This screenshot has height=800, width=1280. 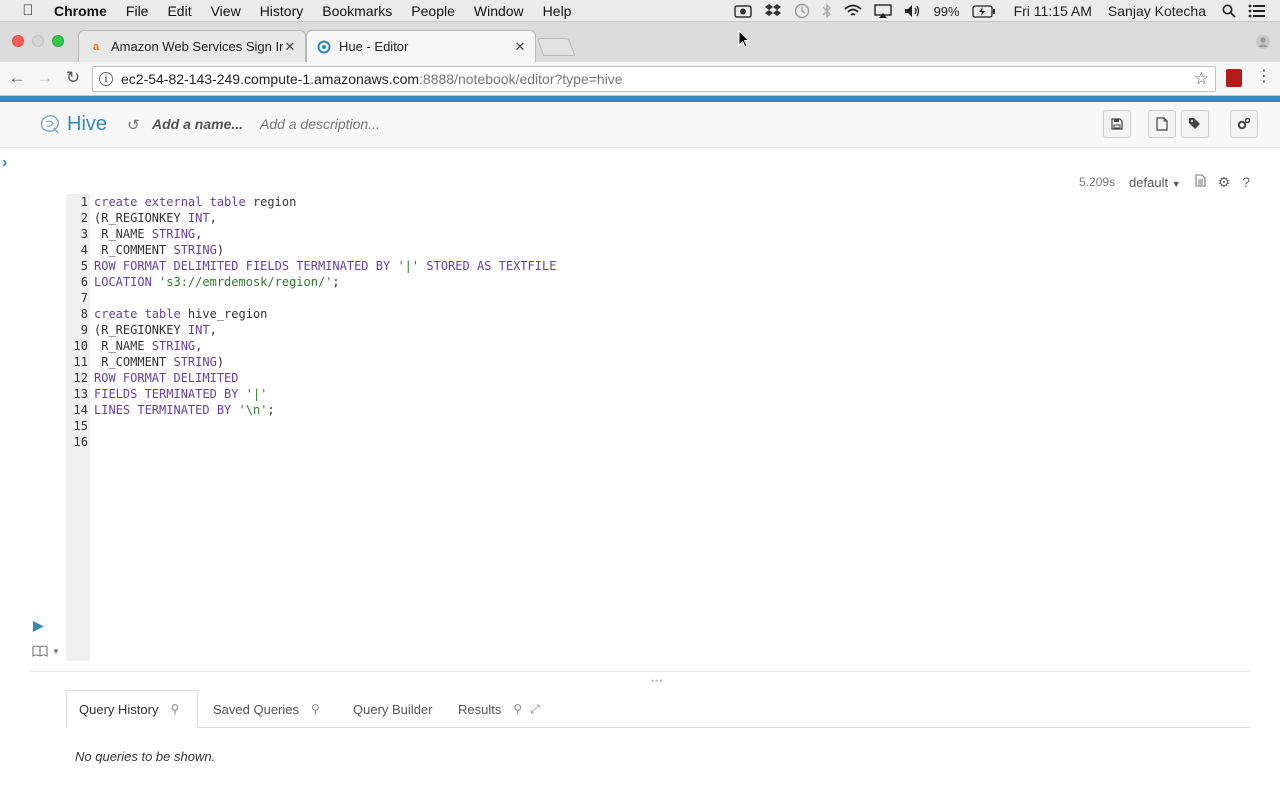 What do you see at coordinates (556, 47) in the screenshot?
I see `new-tab-button` at bounding box center [556, 47].